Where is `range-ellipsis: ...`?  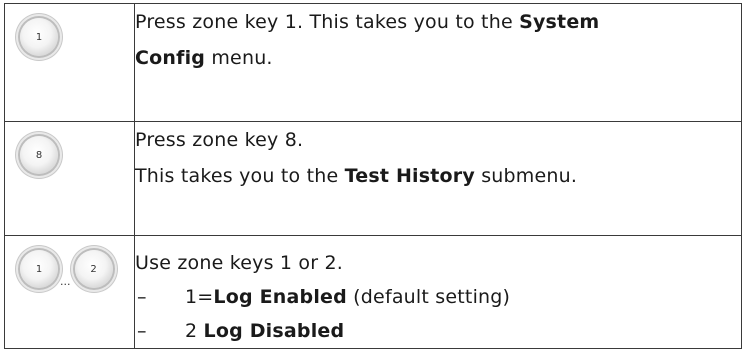 range-ellipsis: ... is located at coordinates (65, 281).